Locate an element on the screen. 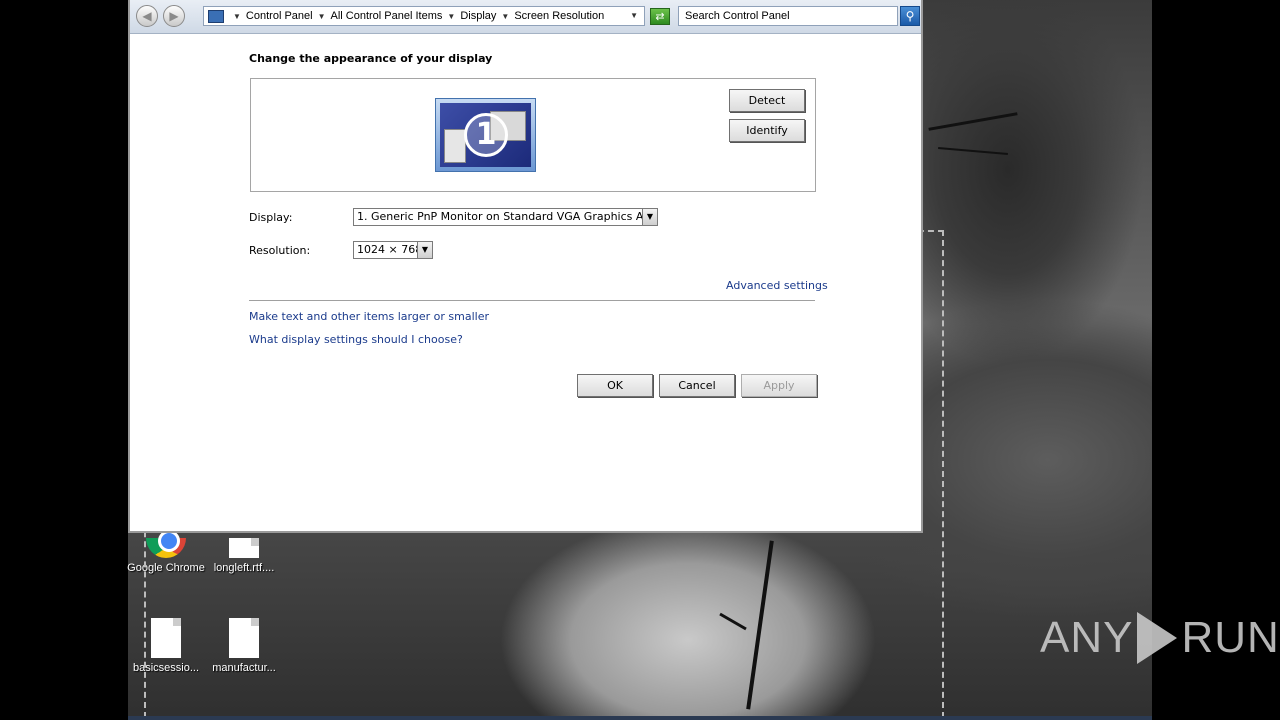  back-arrow-icon: ◀ is located at coordinates (147, 16).